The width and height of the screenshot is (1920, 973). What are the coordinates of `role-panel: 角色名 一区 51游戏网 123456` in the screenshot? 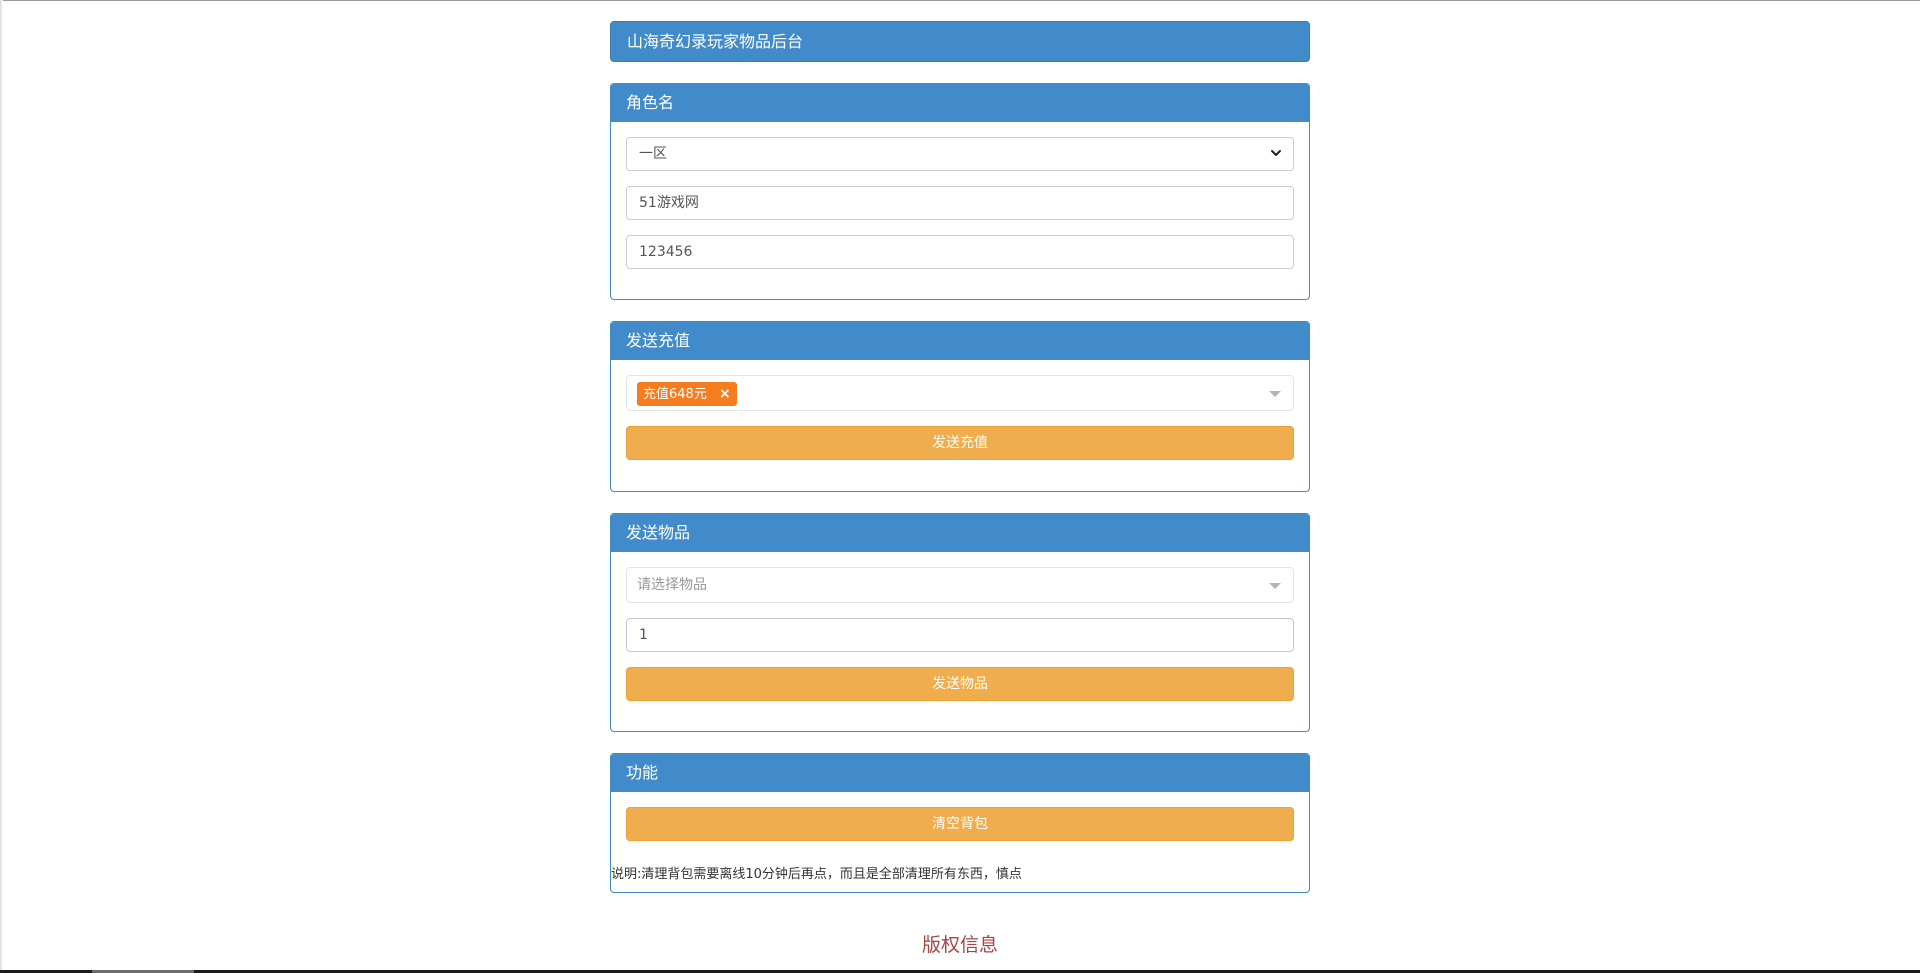 It's located at (960, 191).